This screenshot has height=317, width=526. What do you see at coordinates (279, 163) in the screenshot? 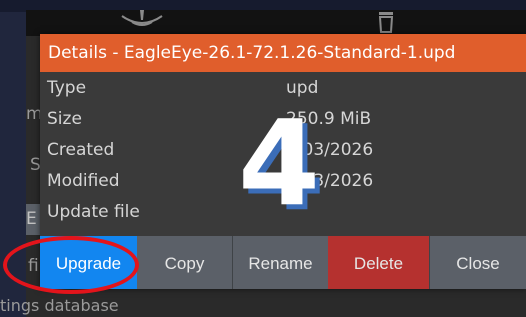
I see `step-number-annotation: 4` at bounding box center [279, 163].